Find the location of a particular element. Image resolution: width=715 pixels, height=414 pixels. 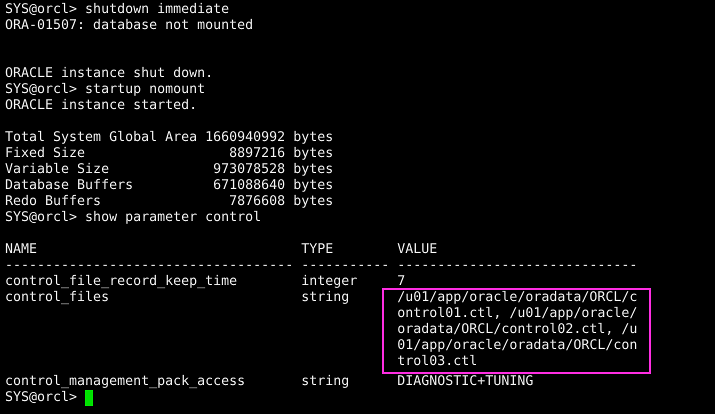

terminal-line: ORA-01507: database not mounted is located at coordinates (129, 25).